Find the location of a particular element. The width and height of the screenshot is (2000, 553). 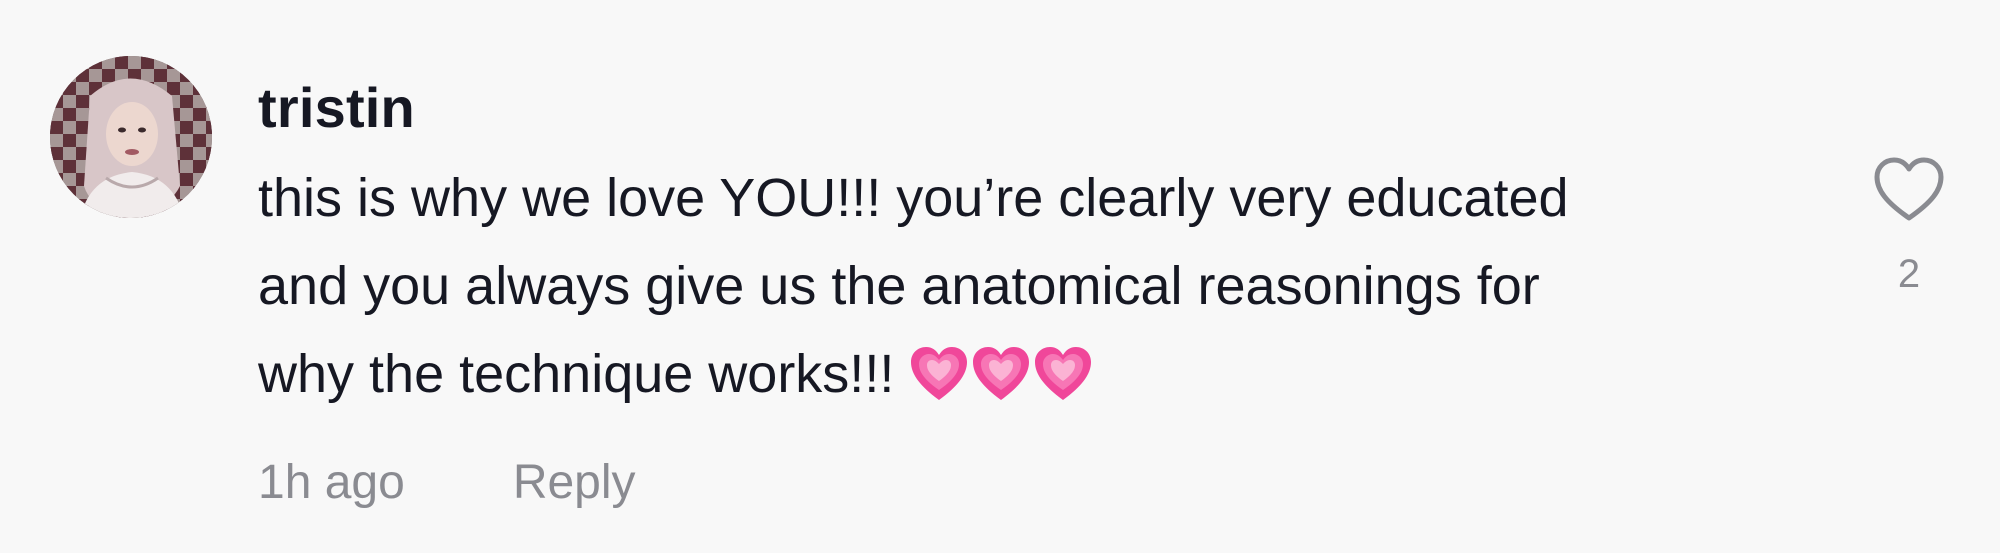

avatar is located at coordinates (131, 137).